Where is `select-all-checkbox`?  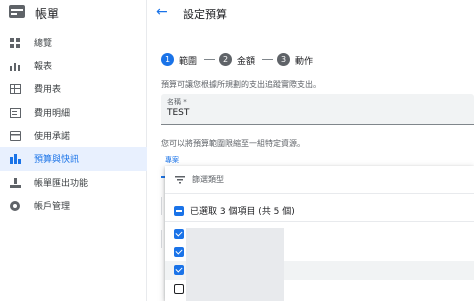
select-all-checkbox is located at coordinates (179, 211).